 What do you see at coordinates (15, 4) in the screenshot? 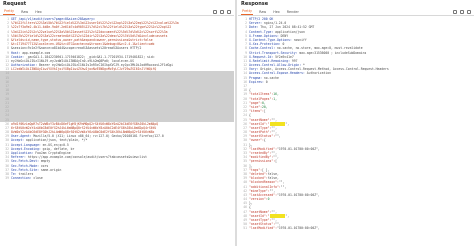
I see `request-title: Request` at bounding box center [15, 4].